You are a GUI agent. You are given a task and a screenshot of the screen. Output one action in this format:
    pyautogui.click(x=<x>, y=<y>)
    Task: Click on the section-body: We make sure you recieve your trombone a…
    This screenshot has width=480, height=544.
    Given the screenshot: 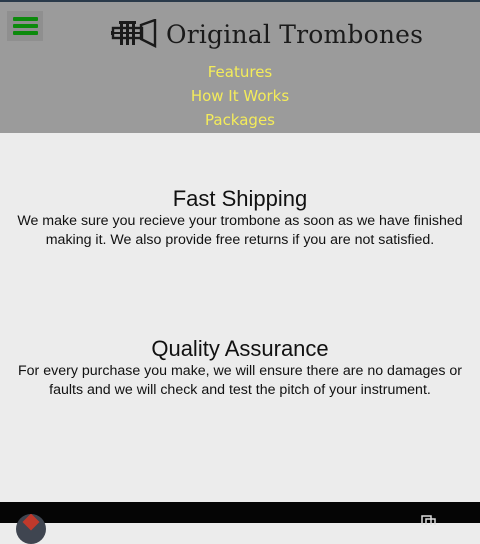 What is the action you would take?
    pyautogui.click(x=240, y=230)
    